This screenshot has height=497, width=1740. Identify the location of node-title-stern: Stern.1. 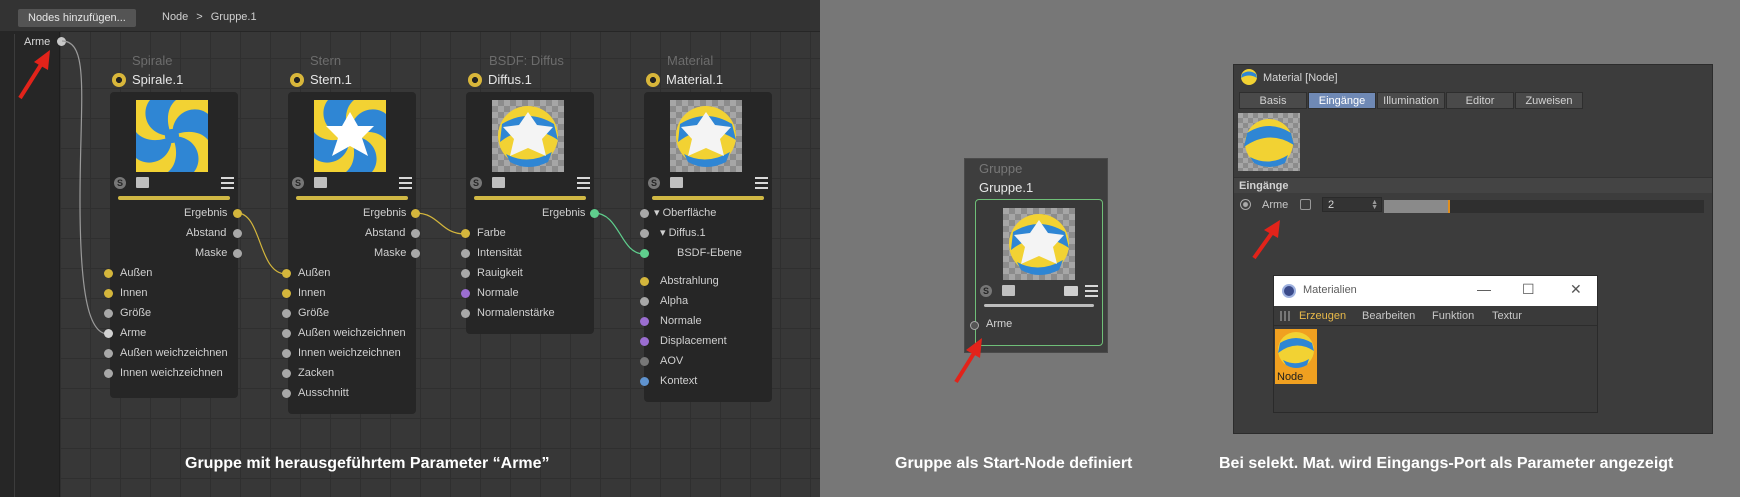
(321, 79).